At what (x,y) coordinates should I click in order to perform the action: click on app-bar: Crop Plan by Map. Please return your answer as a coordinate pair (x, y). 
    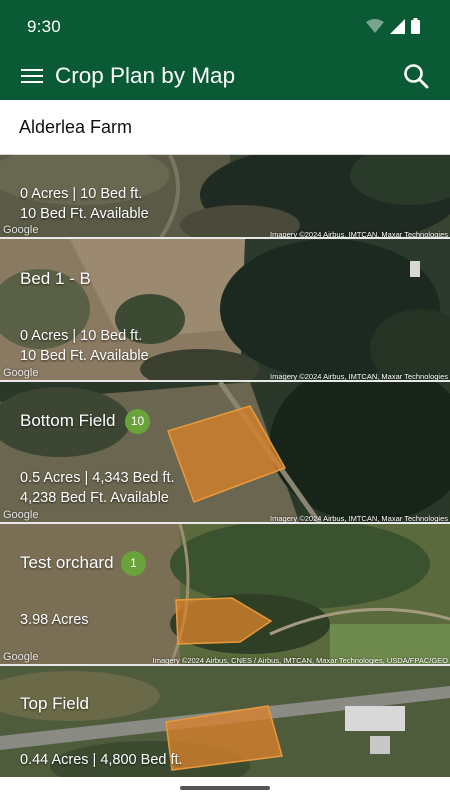
    Looking at the image, I should click on (225, 77).